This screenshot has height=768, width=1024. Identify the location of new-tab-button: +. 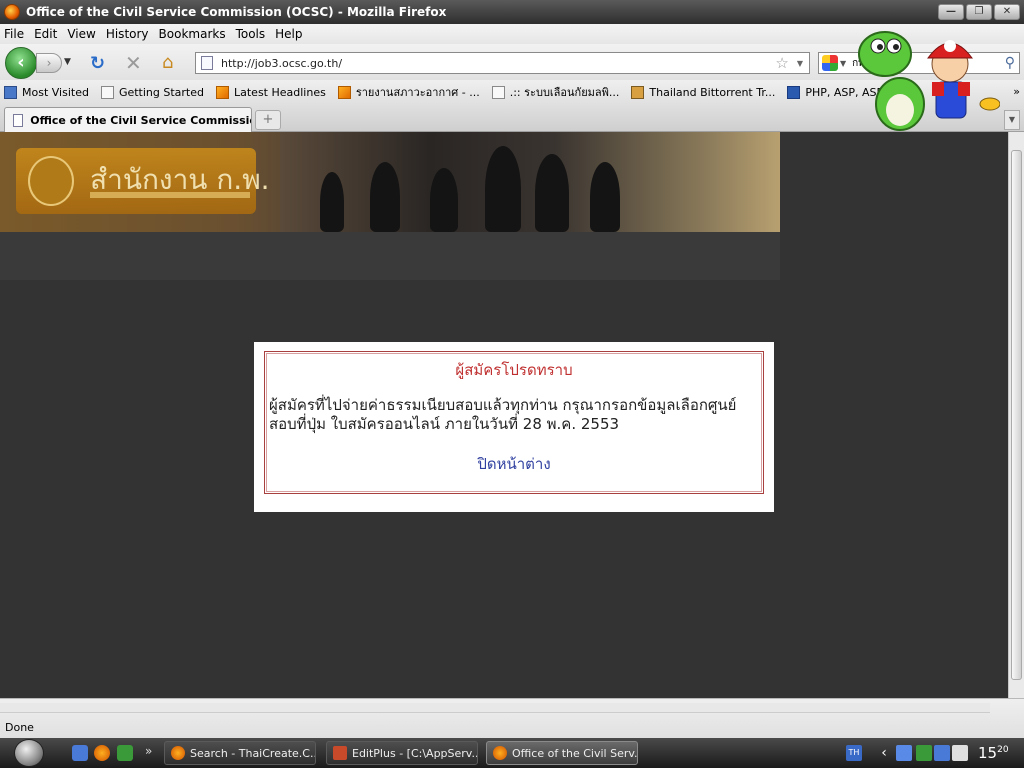
(268, 120).